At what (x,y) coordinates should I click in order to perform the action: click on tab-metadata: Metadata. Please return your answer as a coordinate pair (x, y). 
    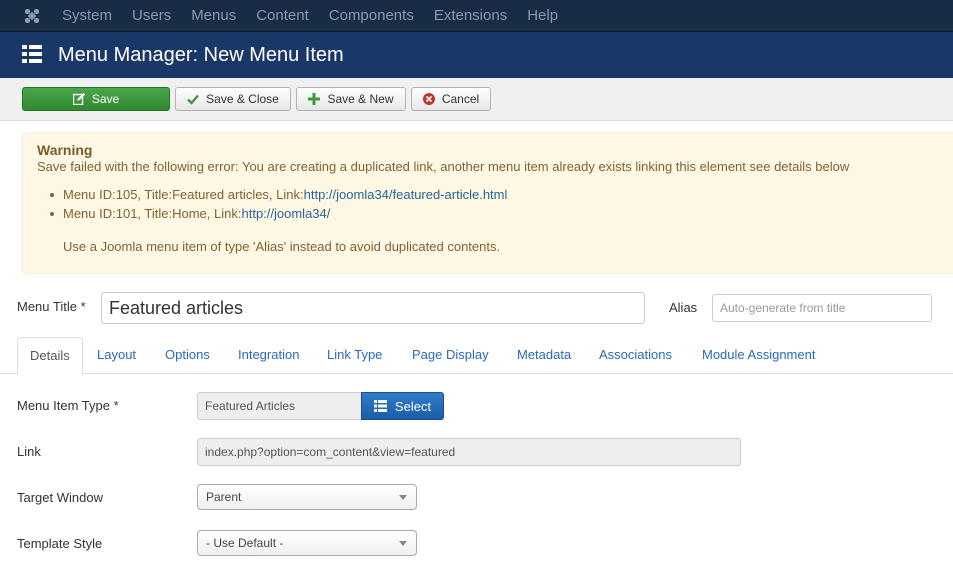
    Looking at the image, I should click on (544, 355).